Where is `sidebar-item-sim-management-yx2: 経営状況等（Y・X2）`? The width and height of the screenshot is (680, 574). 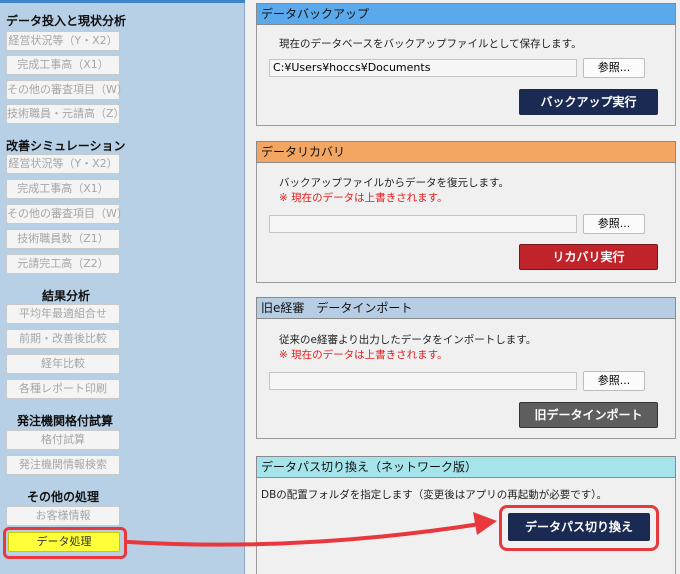
sidebar-item-sim-management-yx2: 経営状況等（Y・X2） is located at coordinates (63, 164).